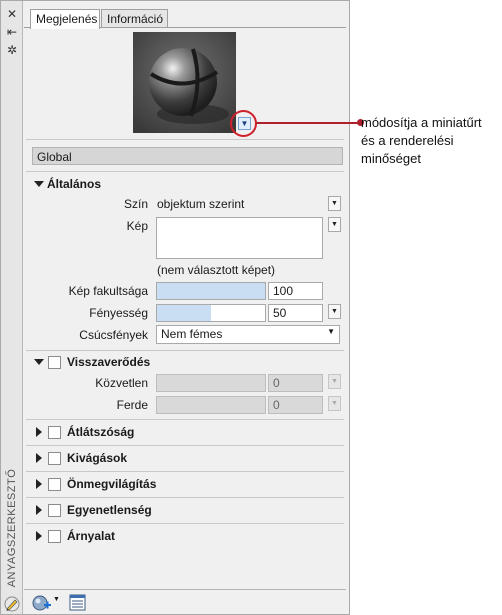  Describe the element at coordinates (54, 458) in the screenshot. I see `cutouts-checkbox` at that location.